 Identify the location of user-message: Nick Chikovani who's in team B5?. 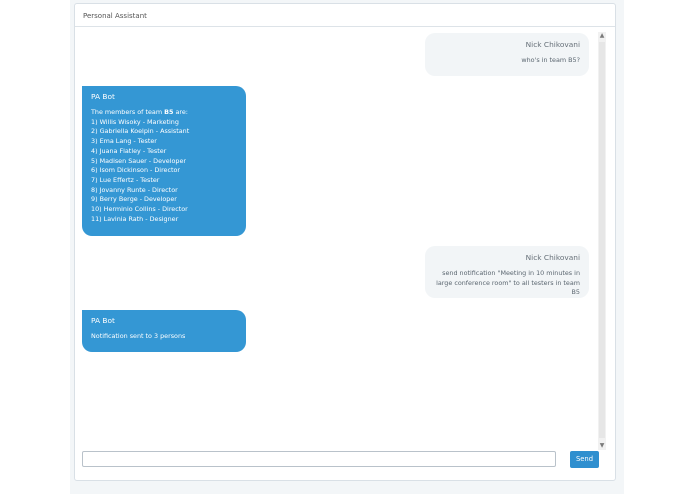
(507, 54).